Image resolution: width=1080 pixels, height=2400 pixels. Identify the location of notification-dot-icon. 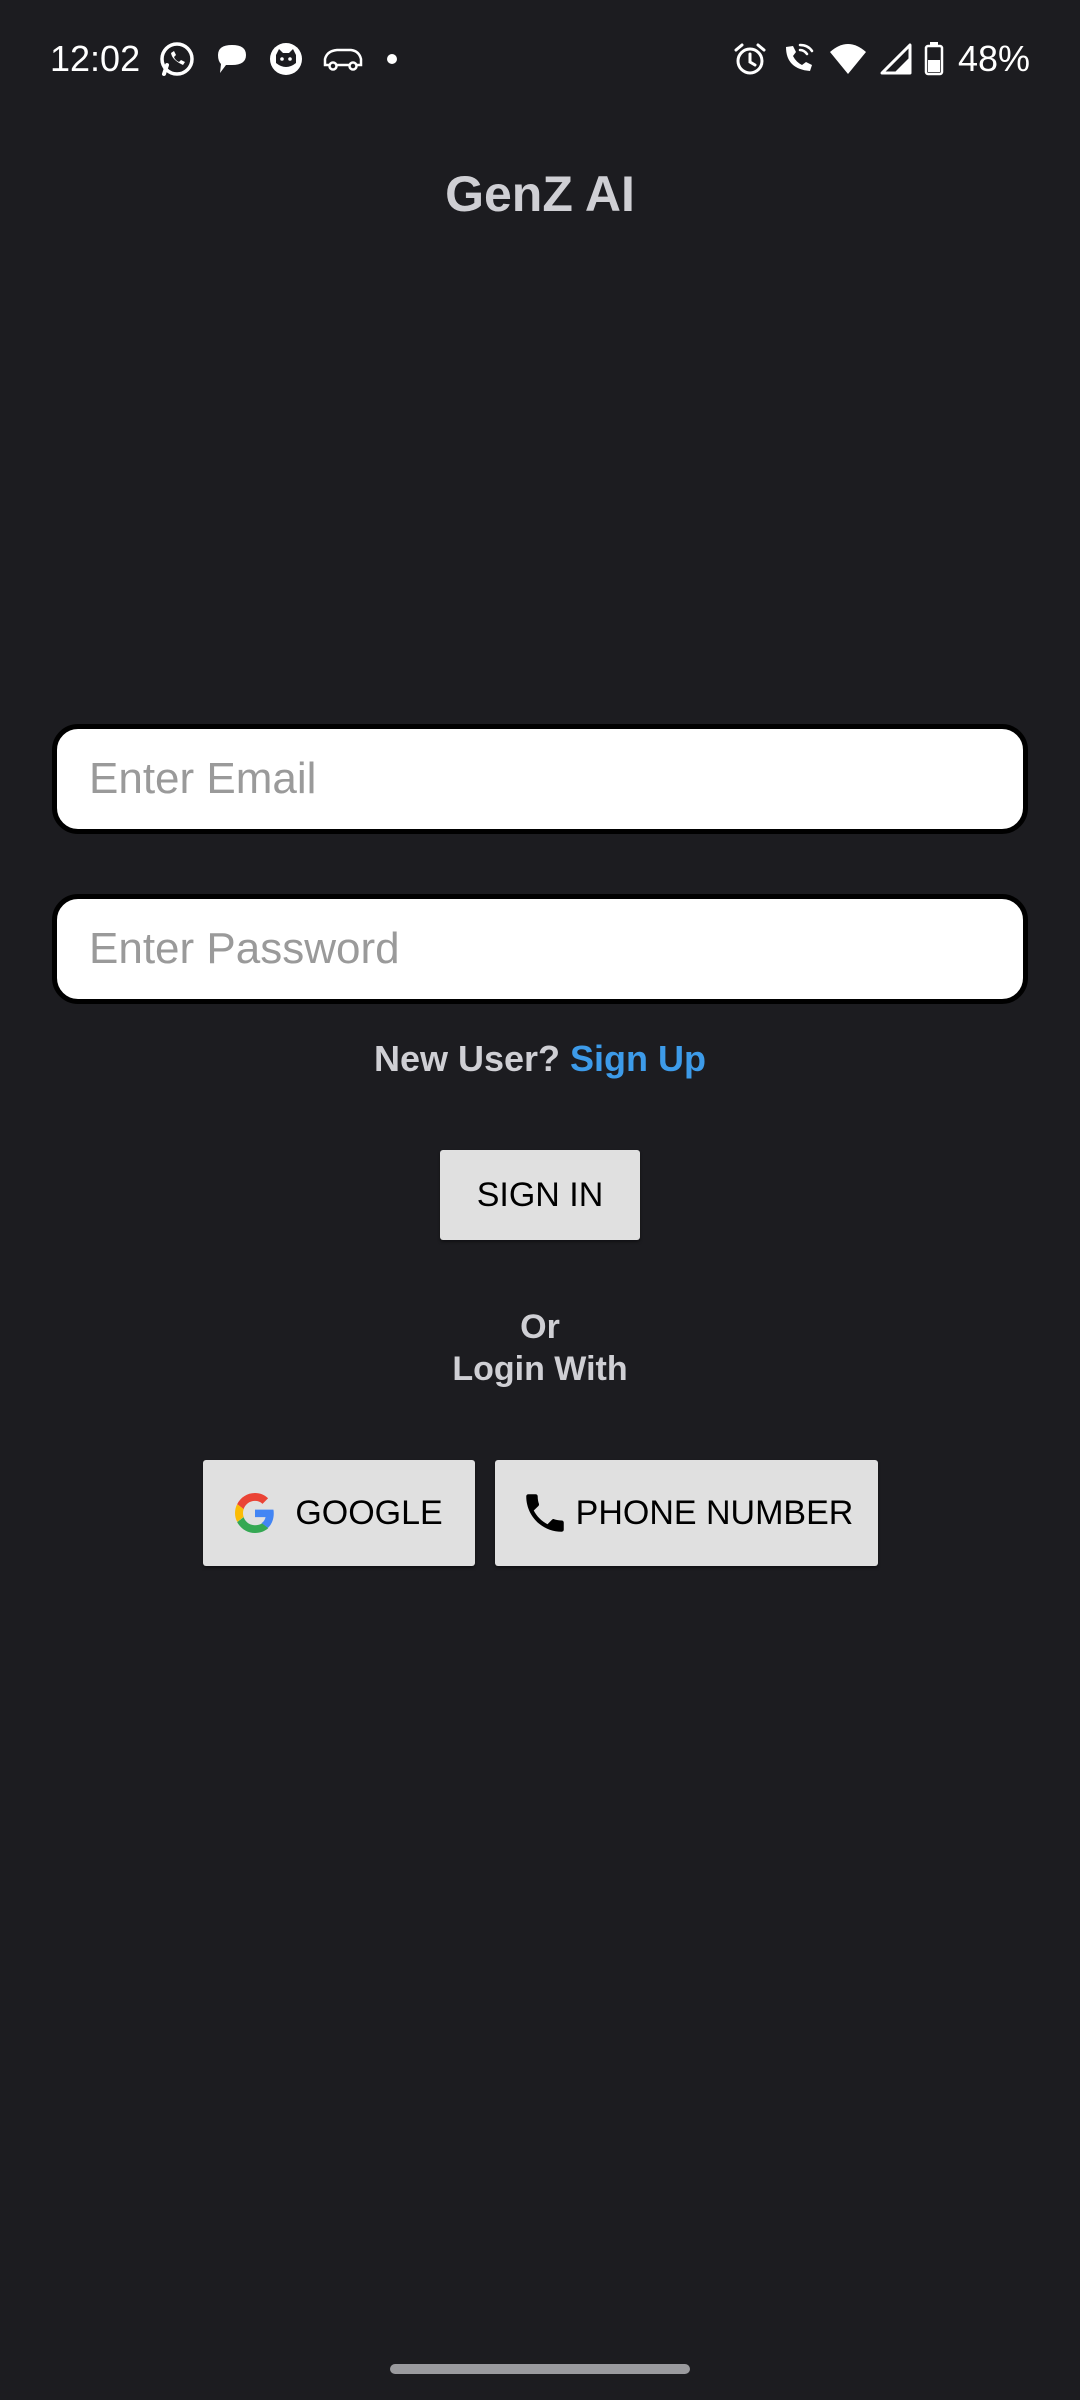
(392, 59).